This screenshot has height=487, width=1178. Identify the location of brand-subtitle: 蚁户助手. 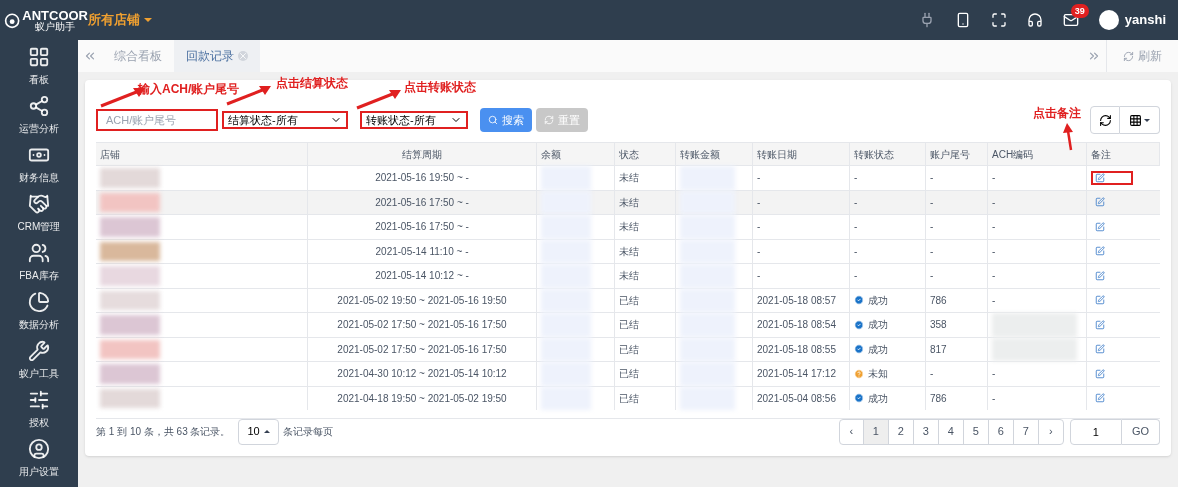
(55, 26).